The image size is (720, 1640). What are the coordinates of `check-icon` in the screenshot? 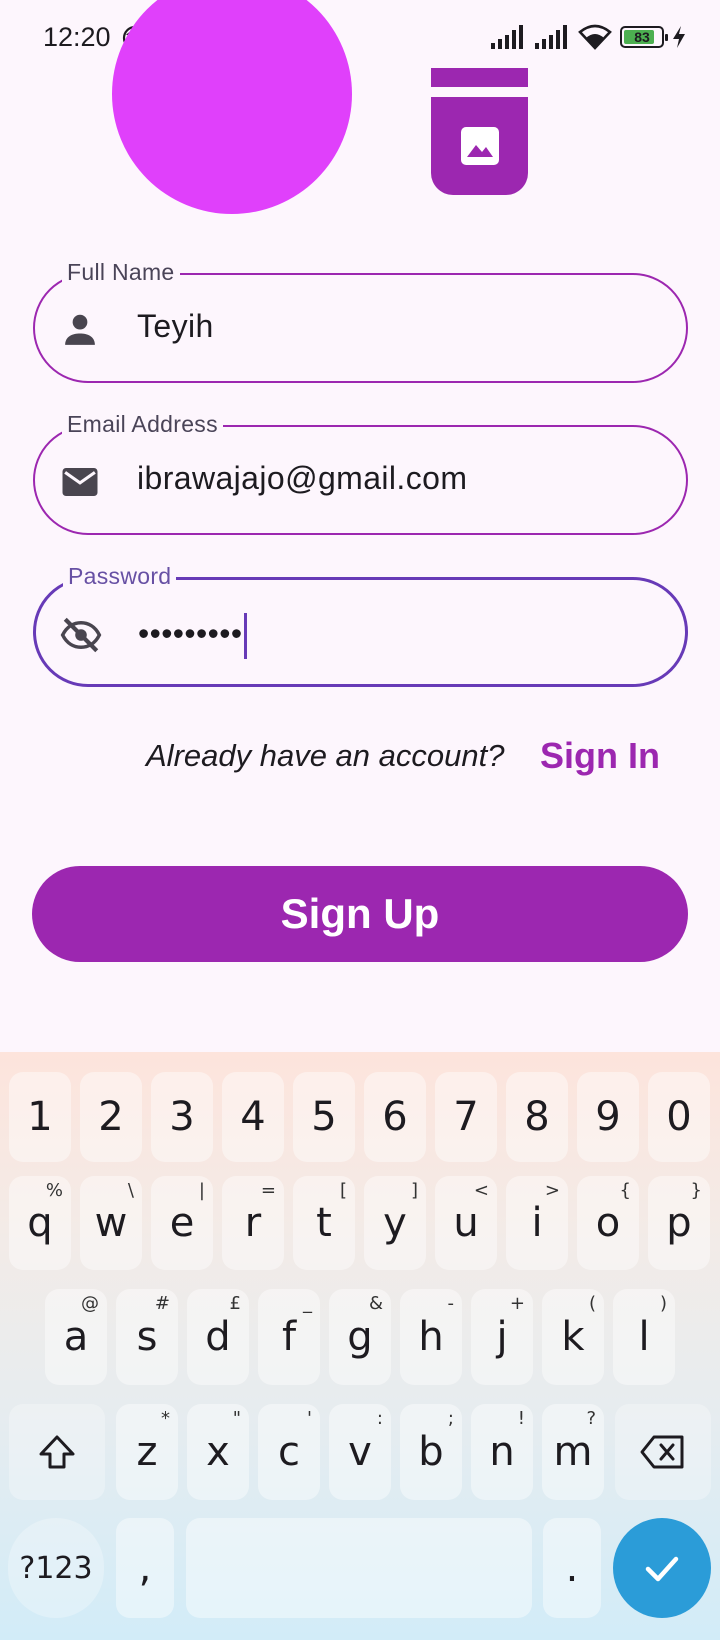 It's located at (662, 1569).